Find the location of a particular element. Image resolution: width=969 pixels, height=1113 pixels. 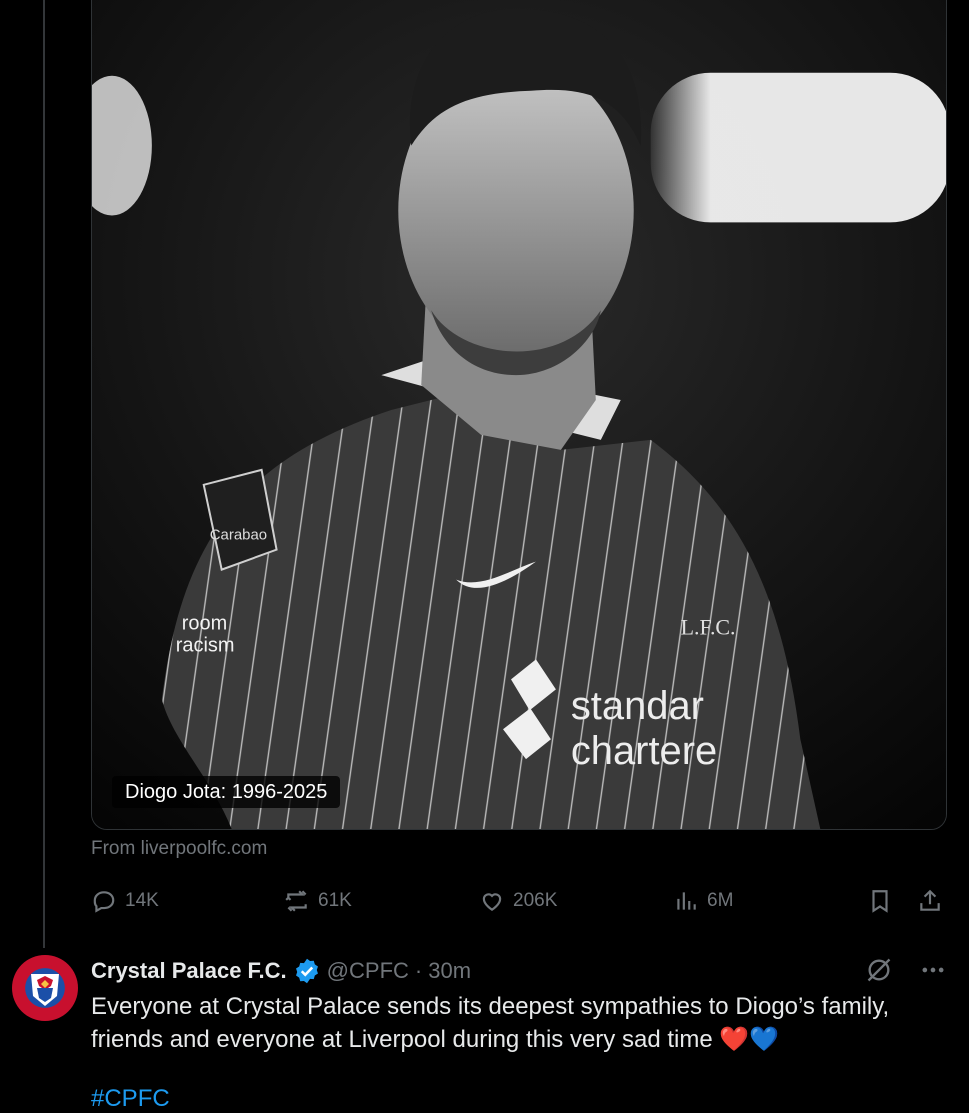

reply-post-top-actions is located at coordinates (906, 970).